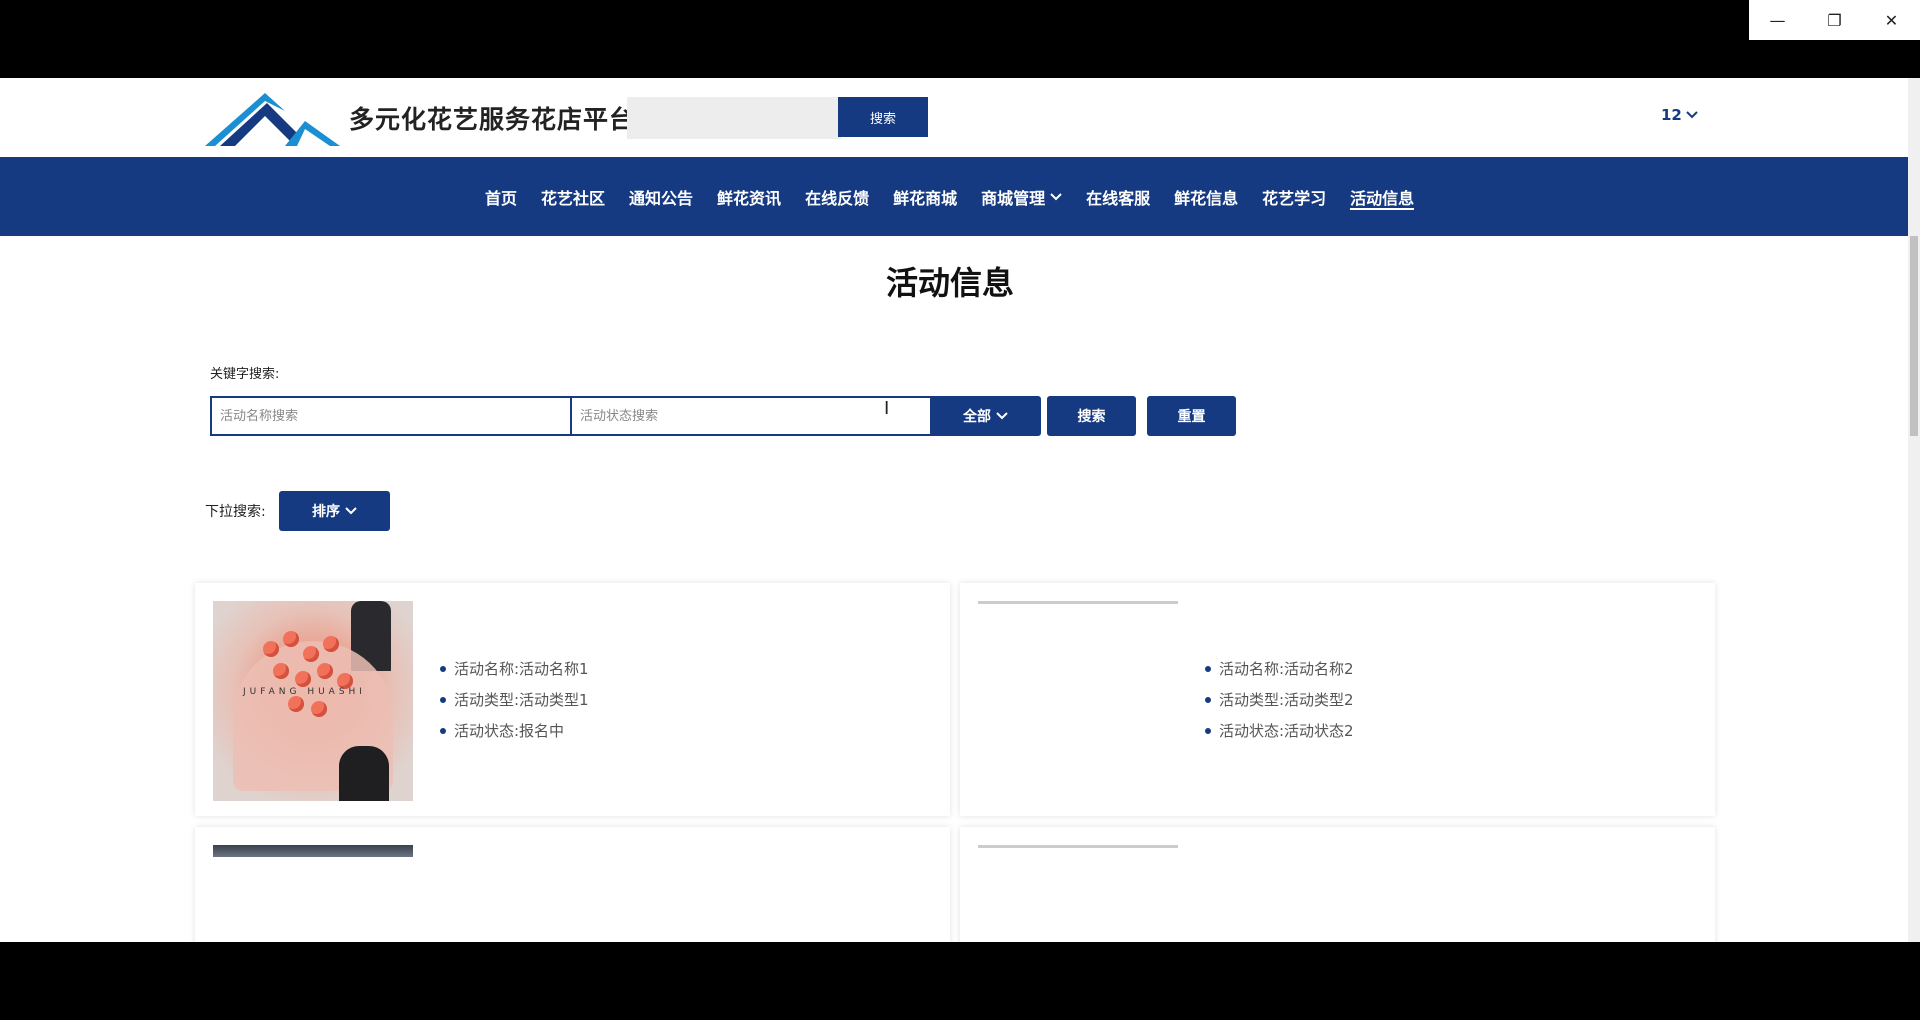 This screenshot has height=1020, width=1920. Describe the element at coordinates (1013, 198) in the screenshot. I see `nav-label: 商城管理` at that location.